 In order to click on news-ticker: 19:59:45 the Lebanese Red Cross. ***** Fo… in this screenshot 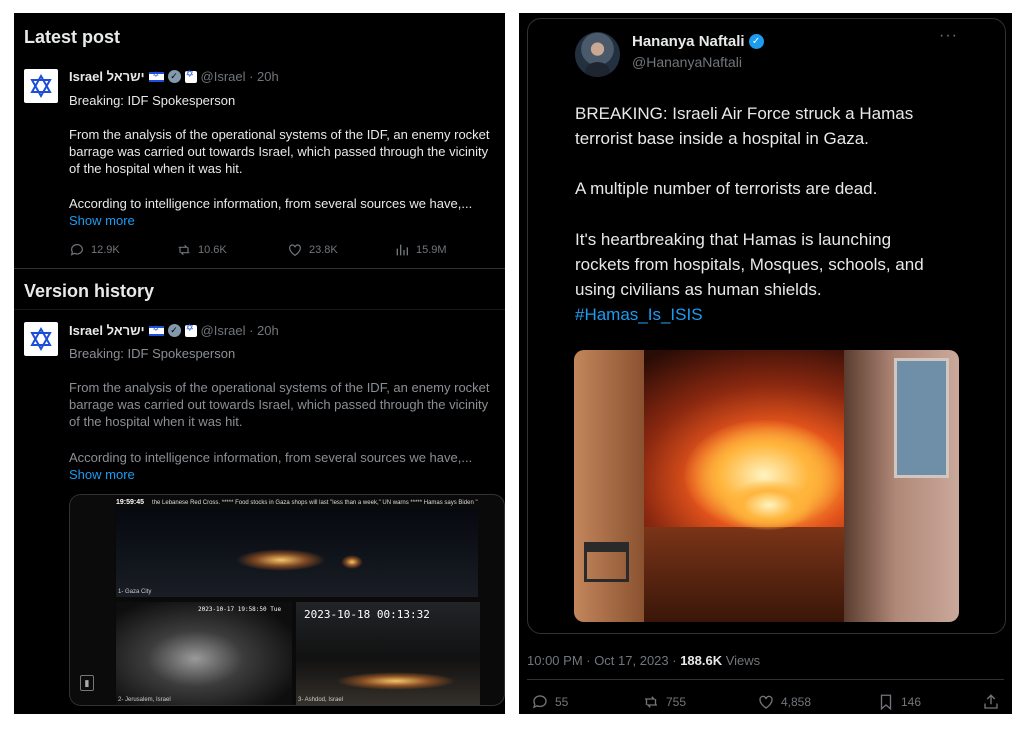, I will do `click(306, 502)`.